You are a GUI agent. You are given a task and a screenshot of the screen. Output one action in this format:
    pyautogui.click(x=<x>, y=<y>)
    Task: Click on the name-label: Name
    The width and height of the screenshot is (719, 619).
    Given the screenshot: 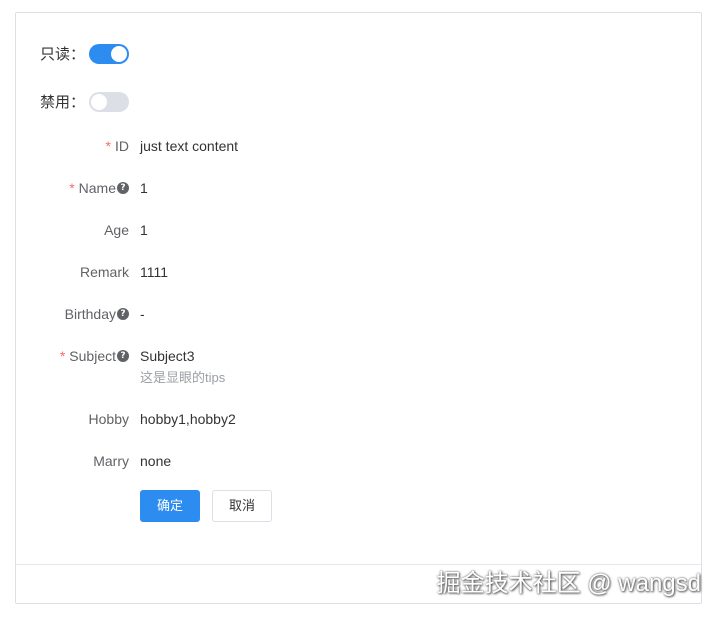 What is the action you would take?
    pyautogui.click(x=97, y=188)
    